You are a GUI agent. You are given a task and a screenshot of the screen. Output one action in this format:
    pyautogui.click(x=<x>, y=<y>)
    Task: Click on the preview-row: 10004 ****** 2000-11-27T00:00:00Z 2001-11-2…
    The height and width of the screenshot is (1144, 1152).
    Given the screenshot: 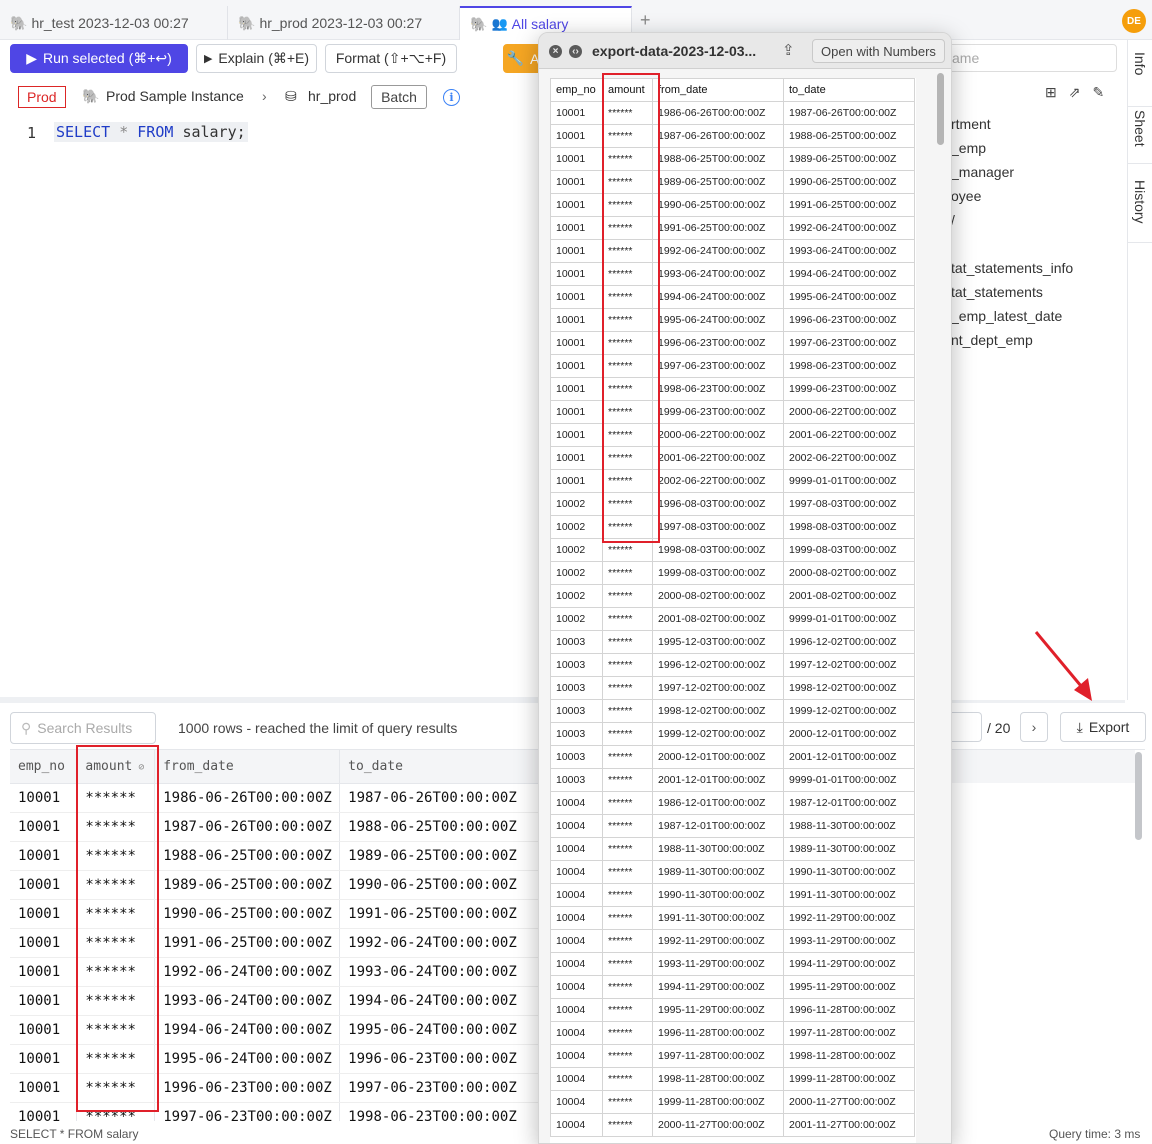 What is the action you would take?
    pyautogui.click(x=732, y=1125)
    